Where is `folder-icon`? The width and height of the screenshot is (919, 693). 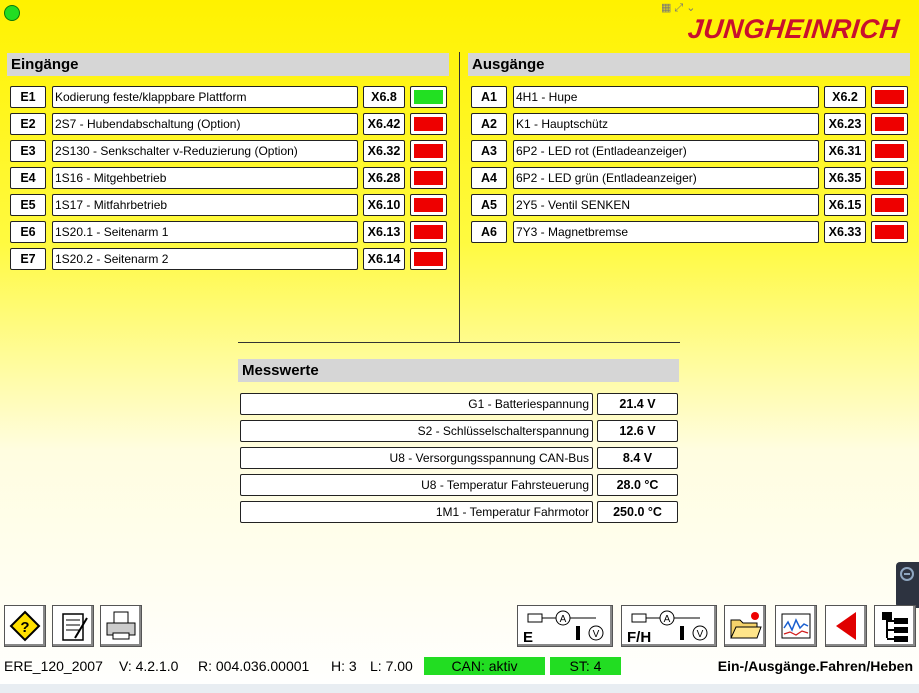 folder-icon is located at coordinates (746, 625).